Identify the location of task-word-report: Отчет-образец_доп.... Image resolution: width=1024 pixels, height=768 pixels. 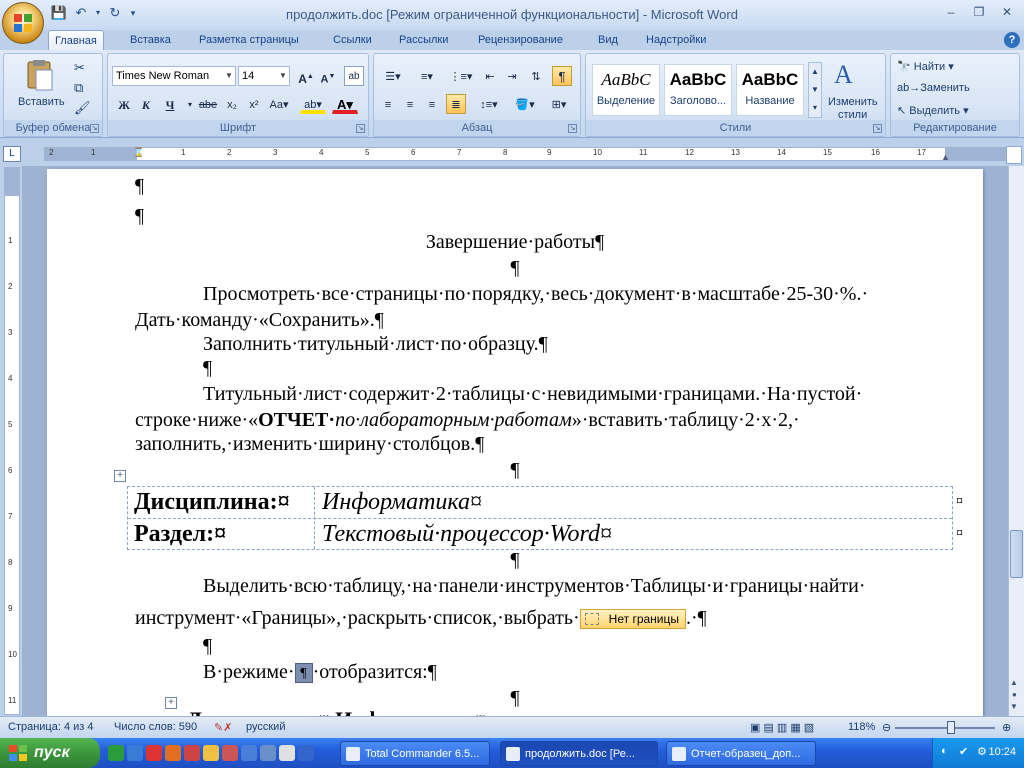
(741, 753).